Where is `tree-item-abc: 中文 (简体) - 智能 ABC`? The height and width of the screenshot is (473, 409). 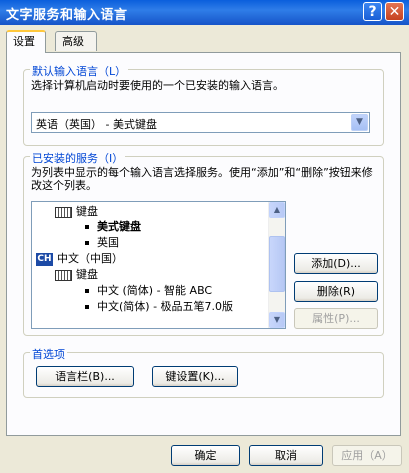
tree-item-abc: 中文 (简体) - 智能 ABC is located at coordinates (148, 291).